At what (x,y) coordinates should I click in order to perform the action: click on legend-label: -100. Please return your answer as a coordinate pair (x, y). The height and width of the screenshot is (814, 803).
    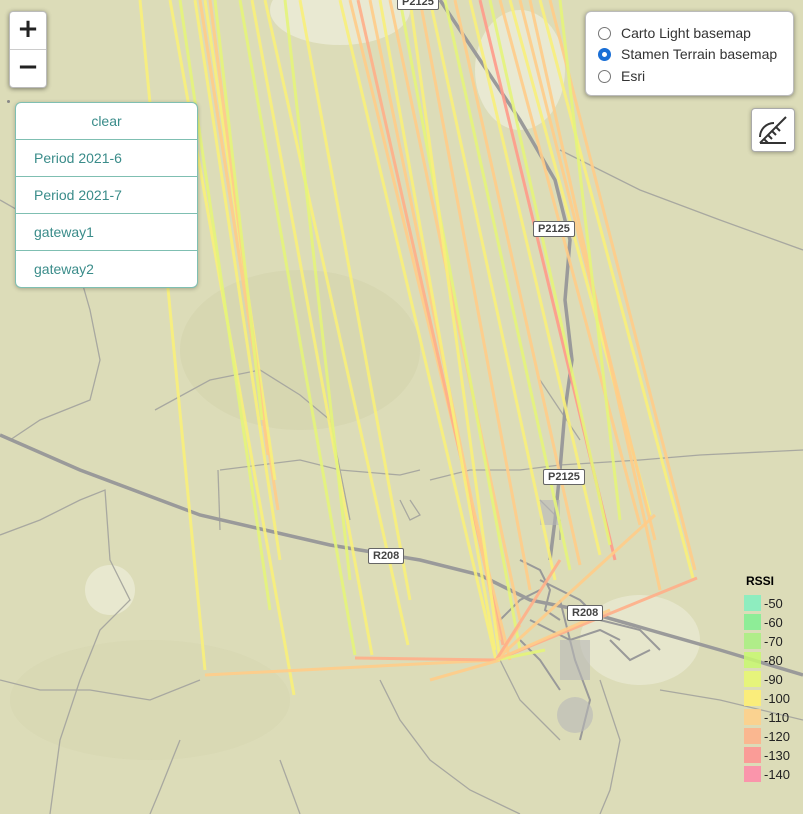
    Looking at the image, I should click on (777, 698).